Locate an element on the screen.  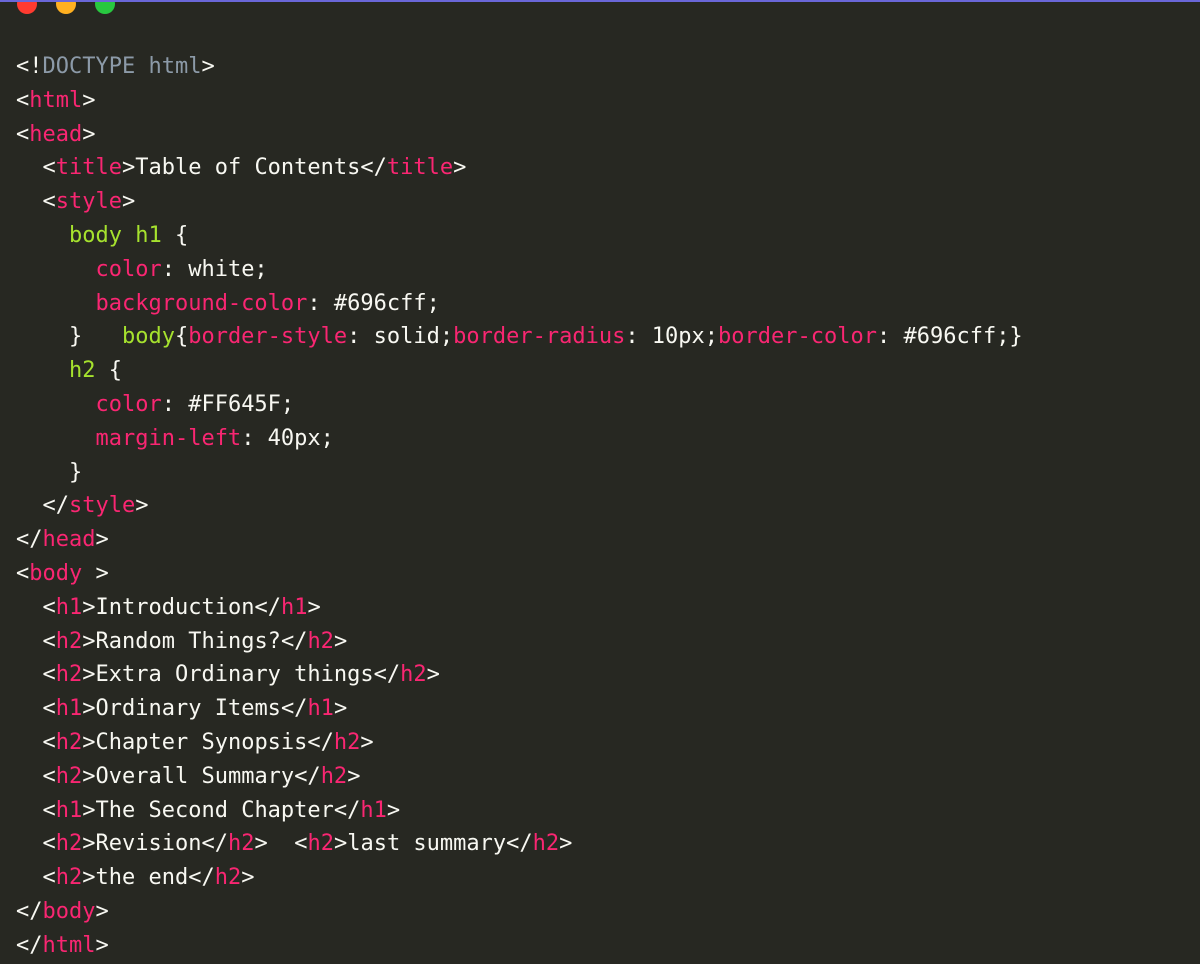
code-line: </html> is located at coordinates (519, 946).